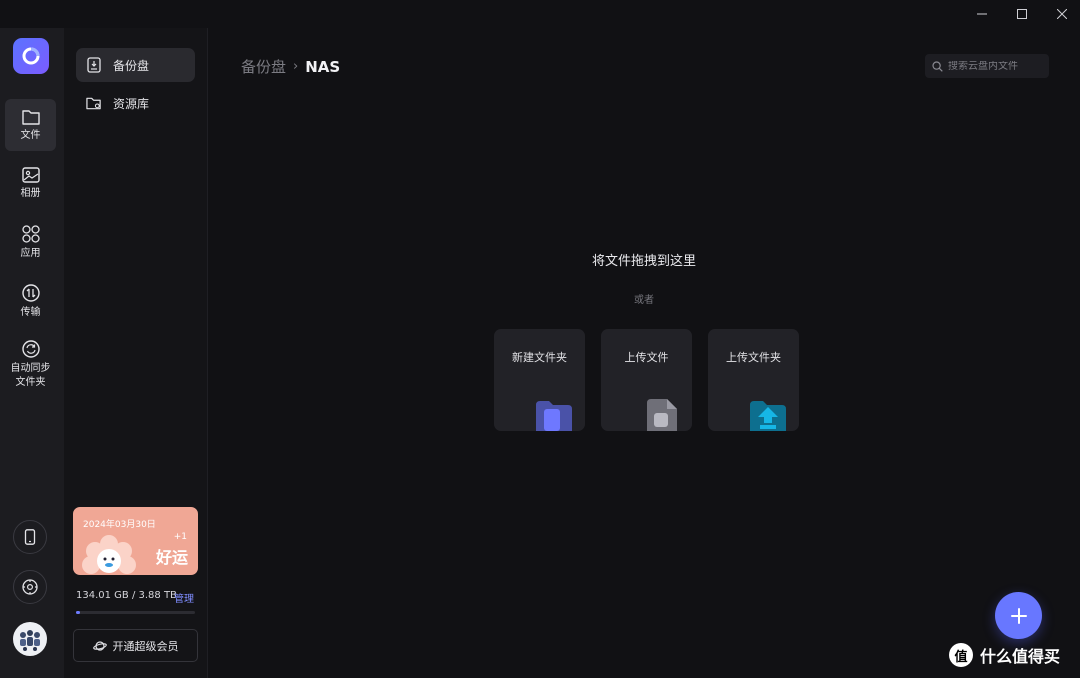 Image resolution: width=1080 pixels, height=678 pixels. I want to click on rail-item-photos: 相册, so click(30, 183).